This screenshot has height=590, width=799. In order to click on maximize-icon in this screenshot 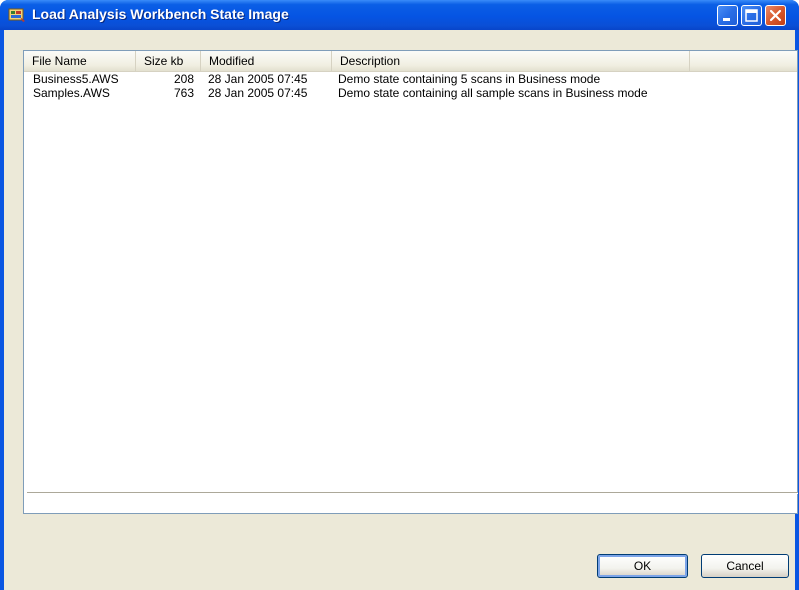, I will do `click(751, 15)`.